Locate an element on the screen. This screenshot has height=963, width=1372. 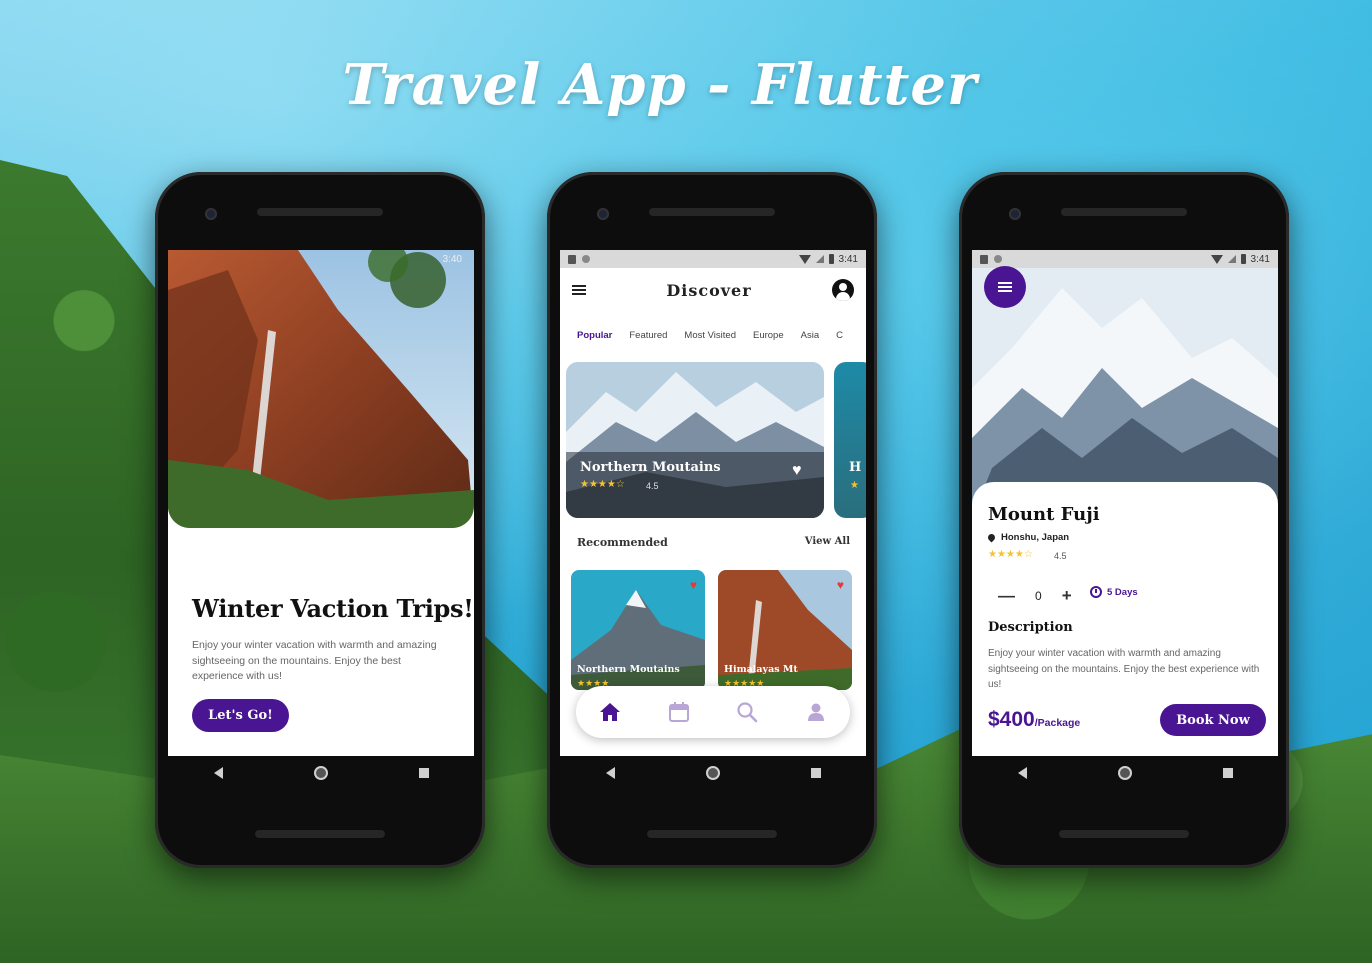
quantity-stepper: — 0 + is located at coordinates (1035, 596).